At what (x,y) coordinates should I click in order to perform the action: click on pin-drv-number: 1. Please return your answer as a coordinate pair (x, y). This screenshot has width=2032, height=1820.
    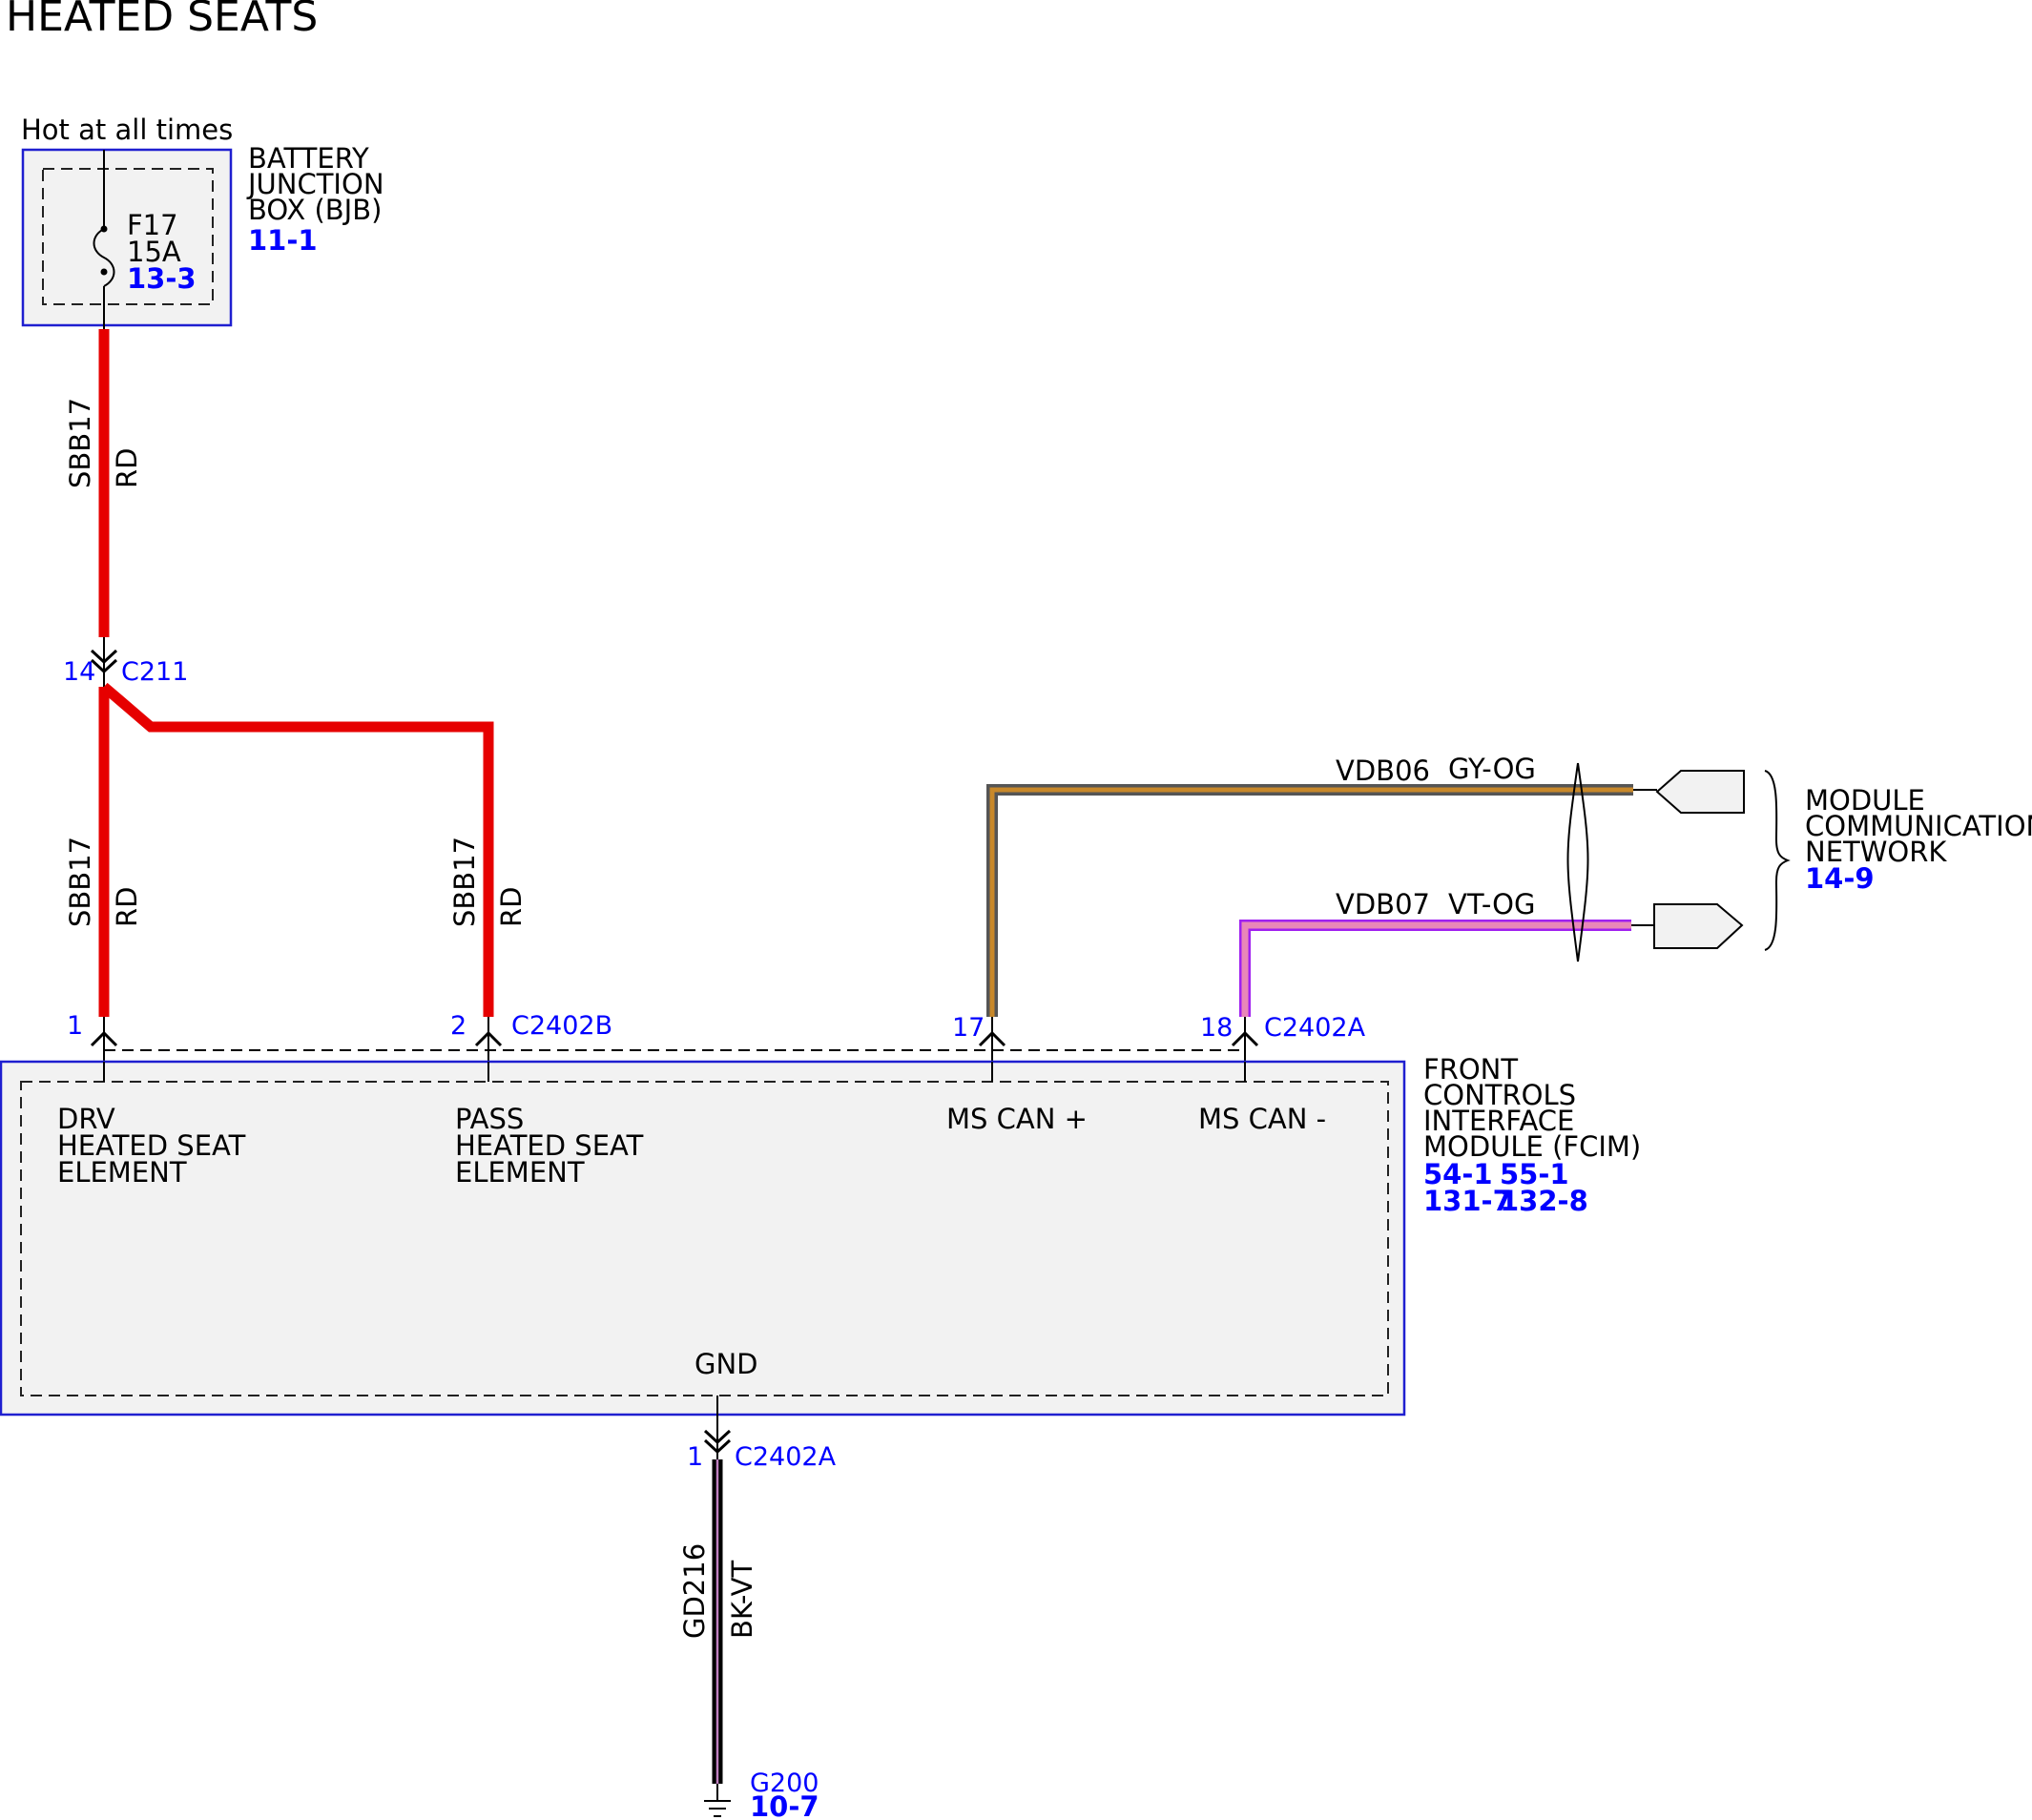
    Looking at the image, I should click on (75, 1026).